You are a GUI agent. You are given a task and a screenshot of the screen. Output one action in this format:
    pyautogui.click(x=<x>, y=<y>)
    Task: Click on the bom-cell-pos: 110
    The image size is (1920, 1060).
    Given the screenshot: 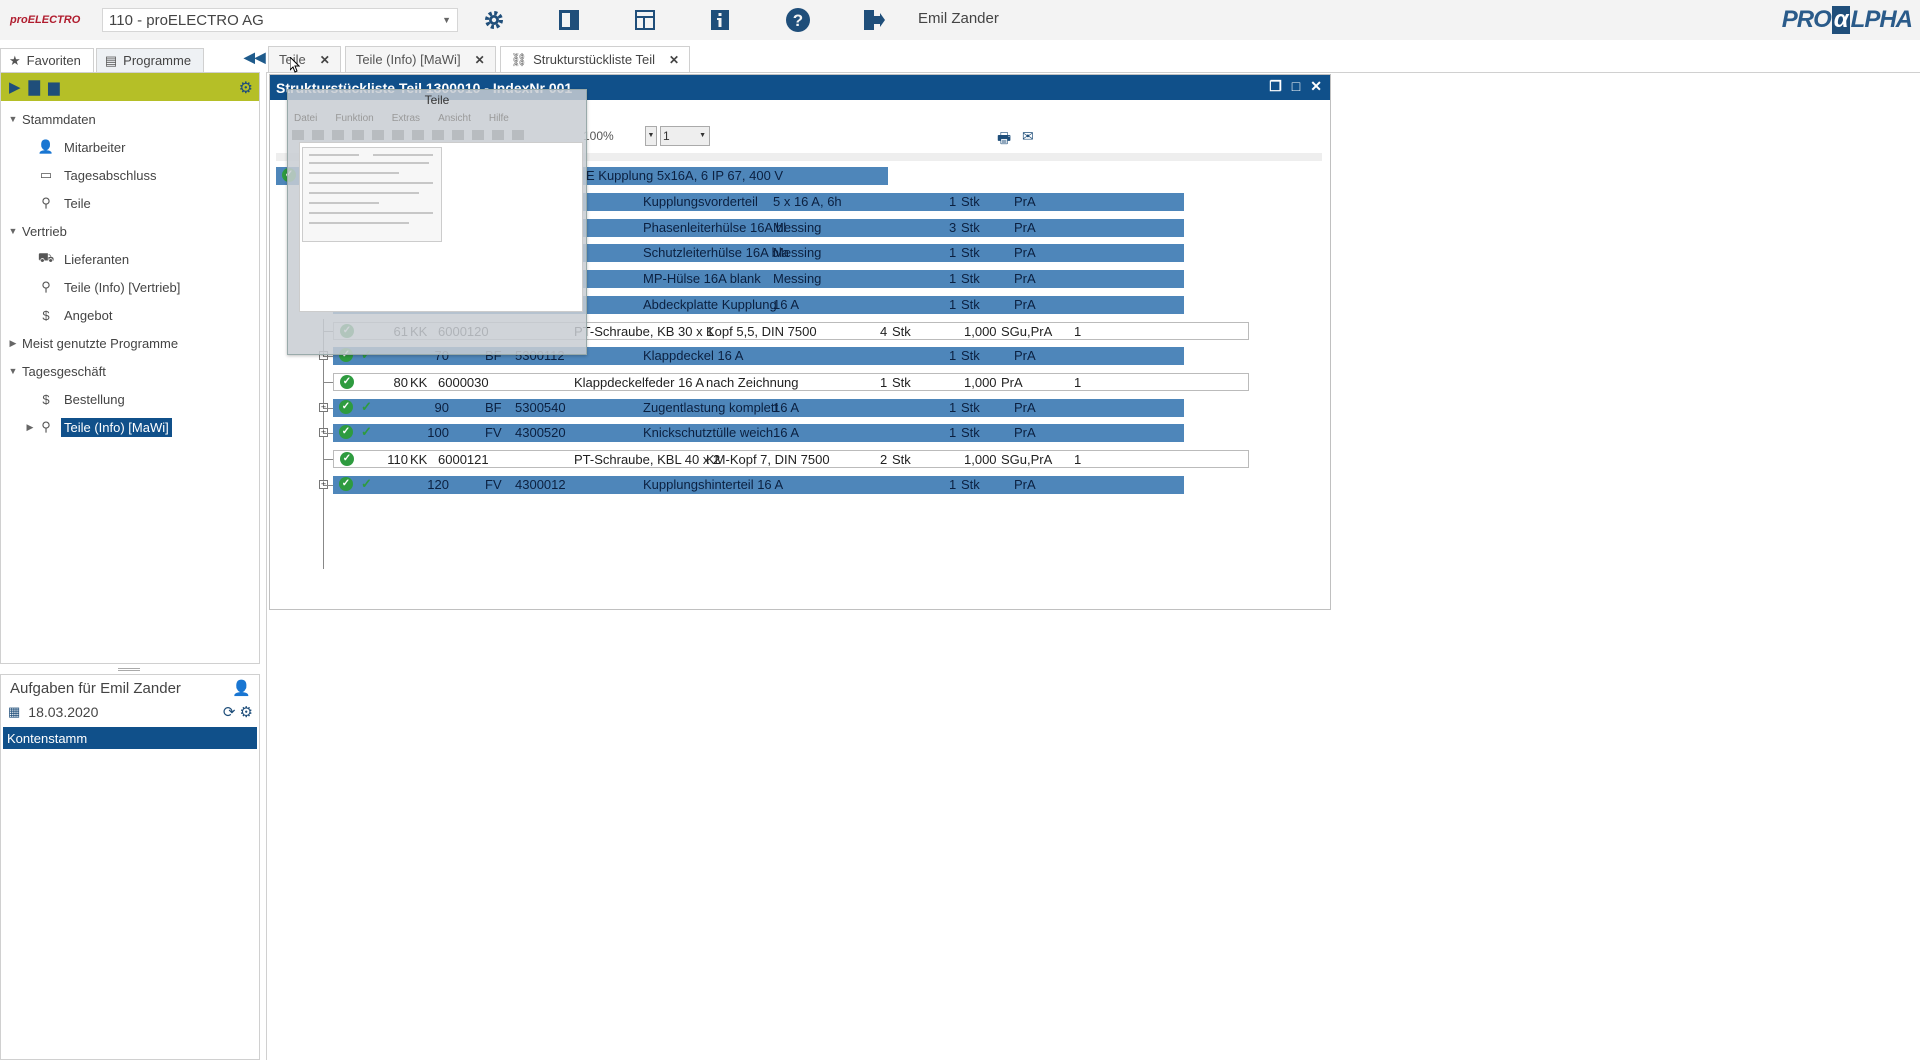 What is the action you would take?
    pyautogui.click(x=397, y=459)
    